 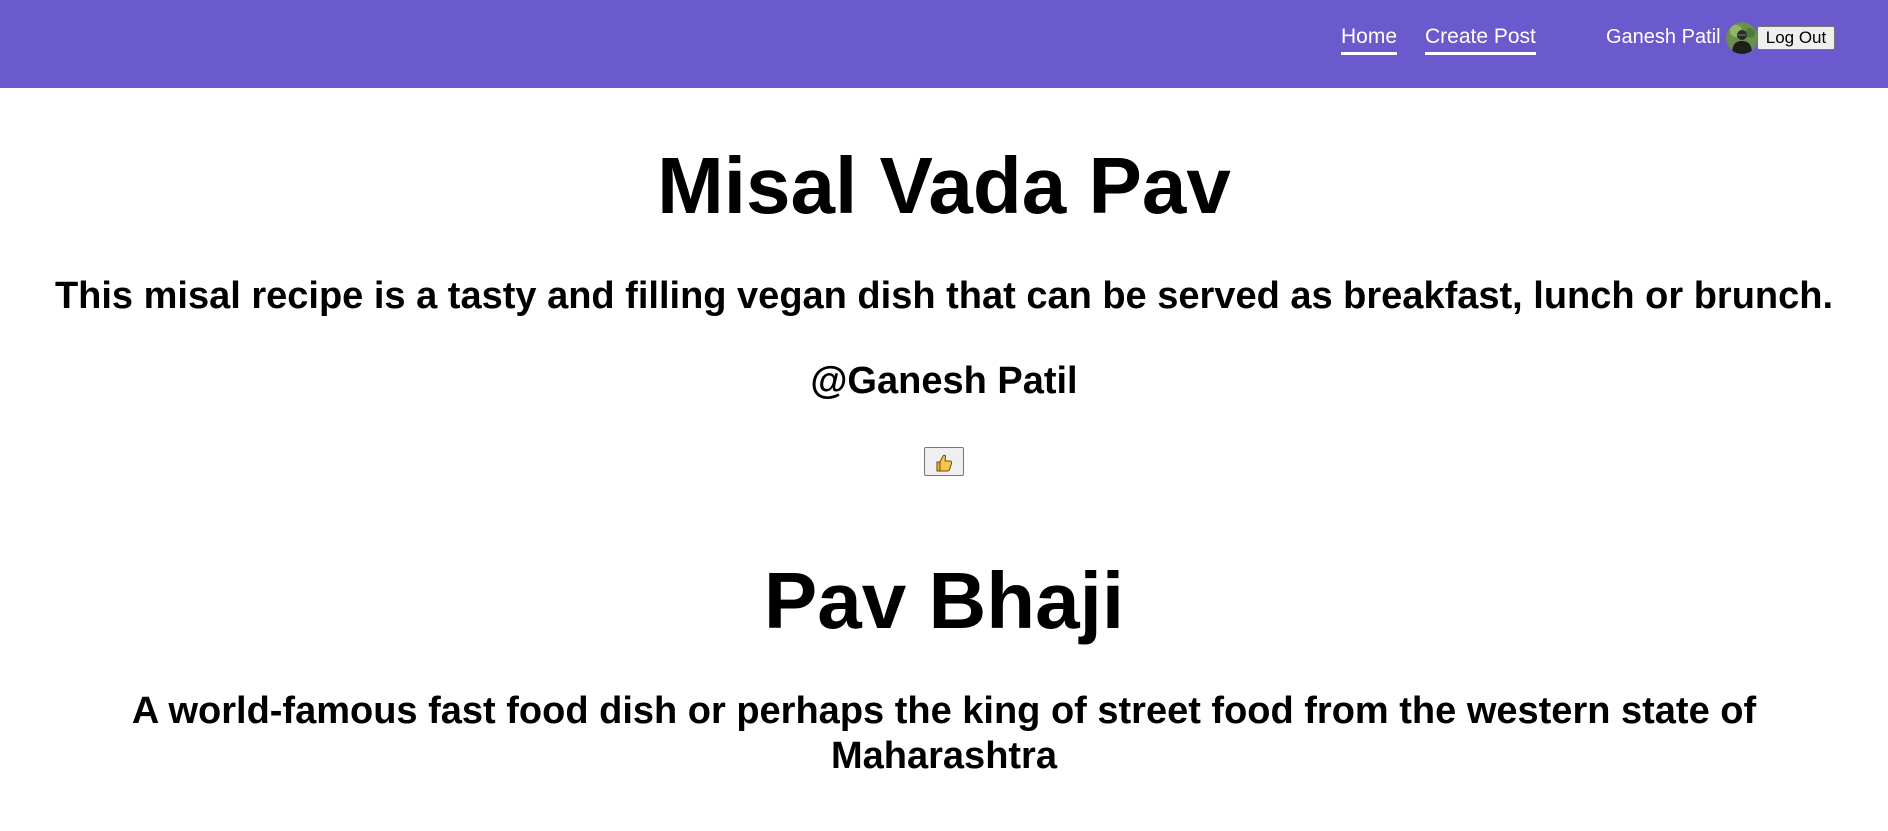 What do you see at coordinates (1796, 38) in the screenshot?
I see `logout-button: Log Out` at bounding box center [1796, 38].